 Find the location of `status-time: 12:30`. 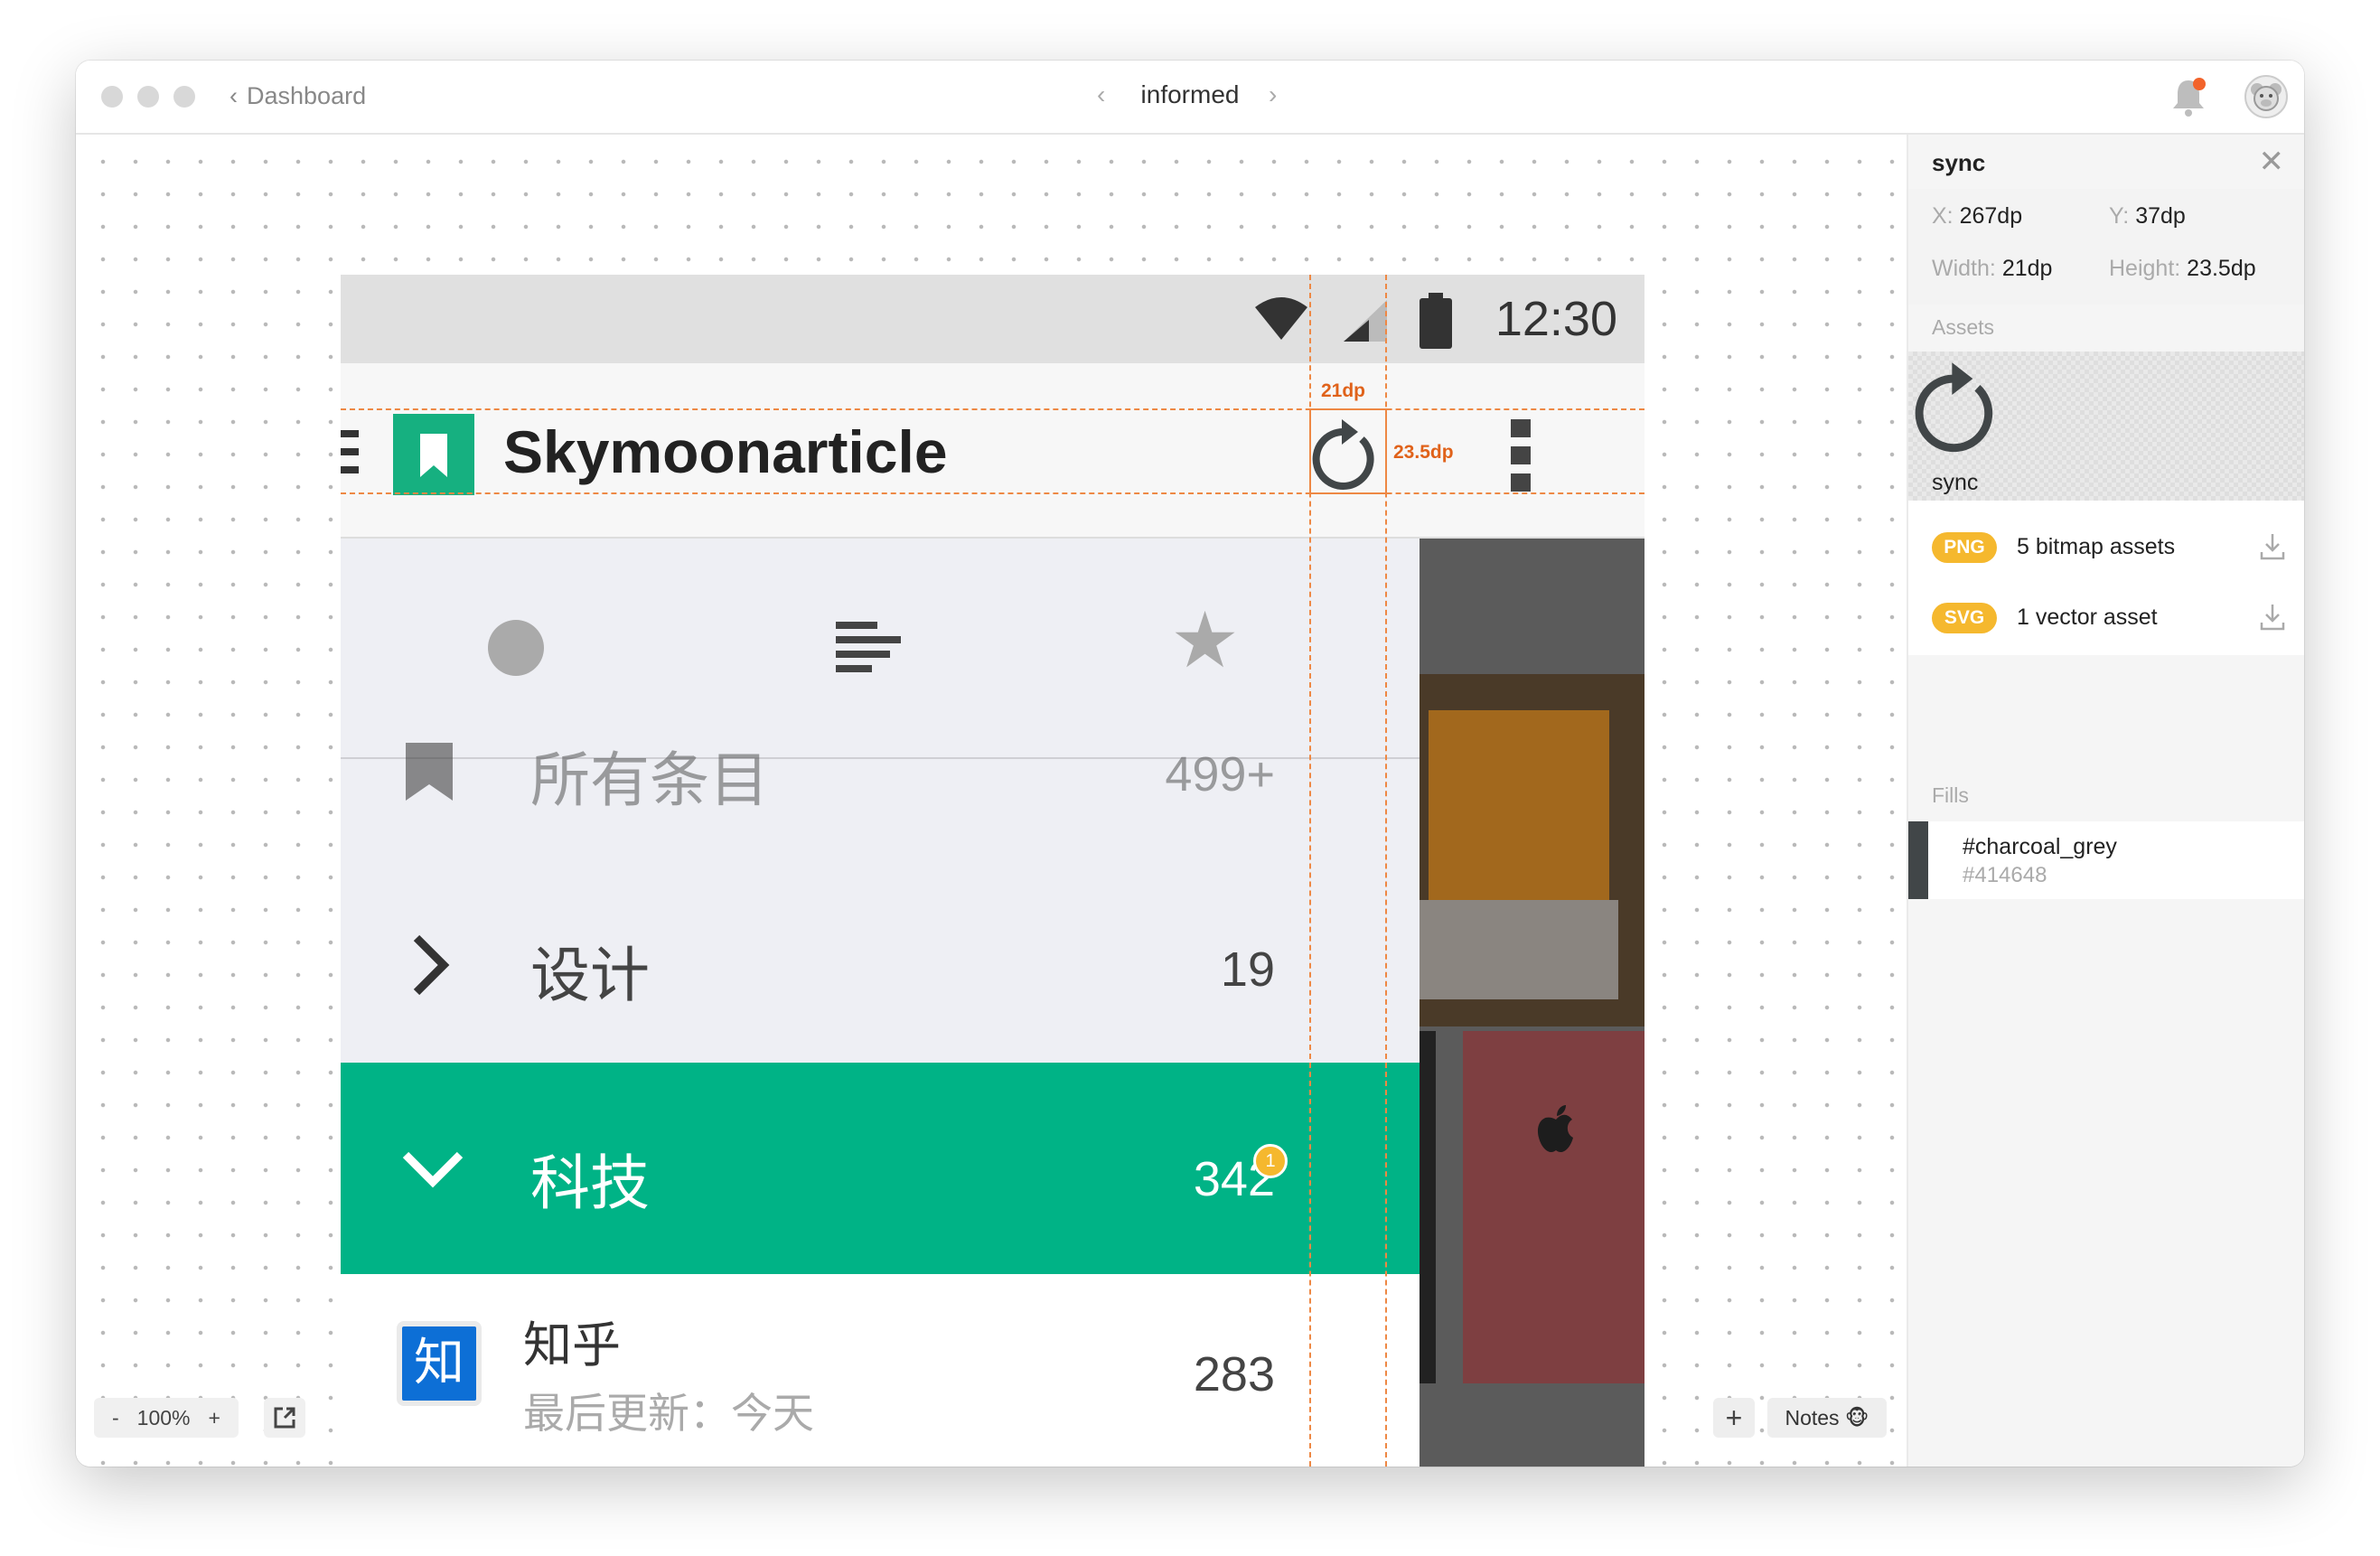

status-time: 12:30 is located at coordinates (1556, 319).